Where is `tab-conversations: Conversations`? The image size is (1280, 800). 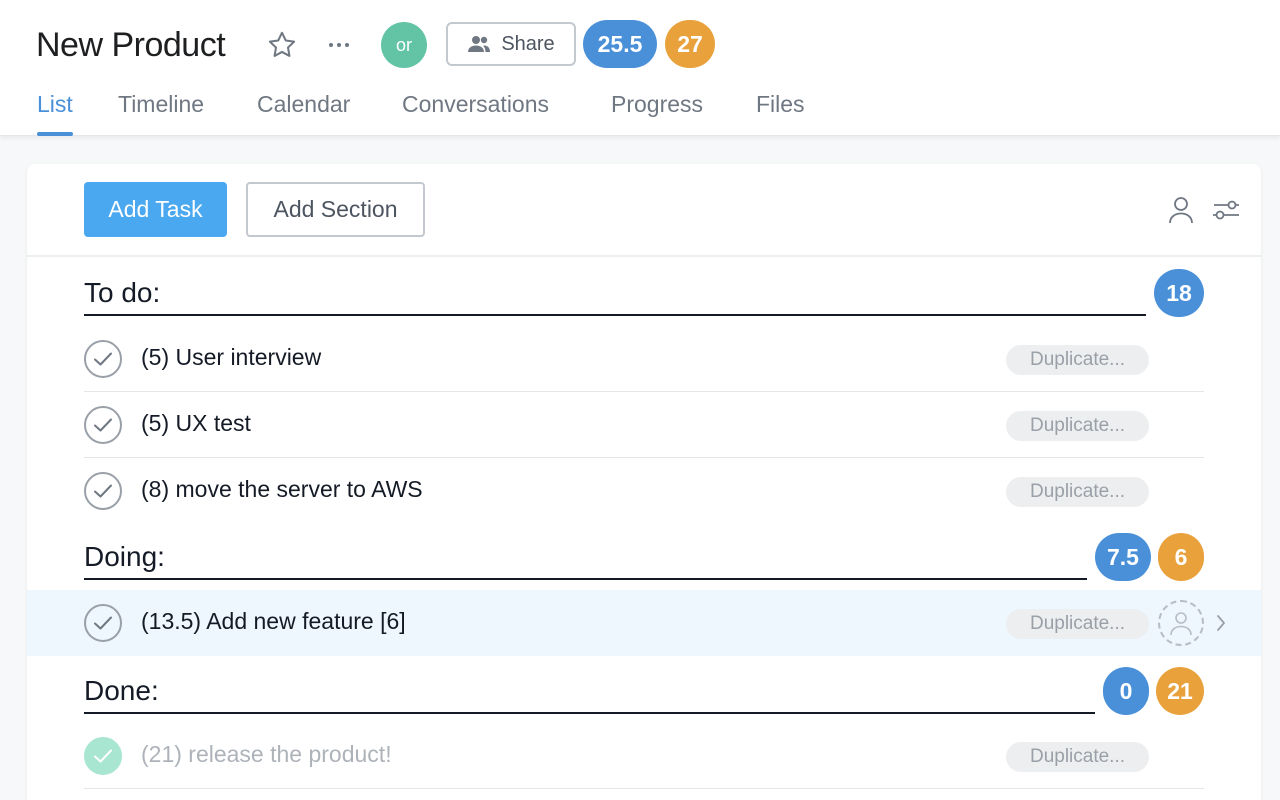 tab-conversations: Conversations is located at coordinates (475, 111).